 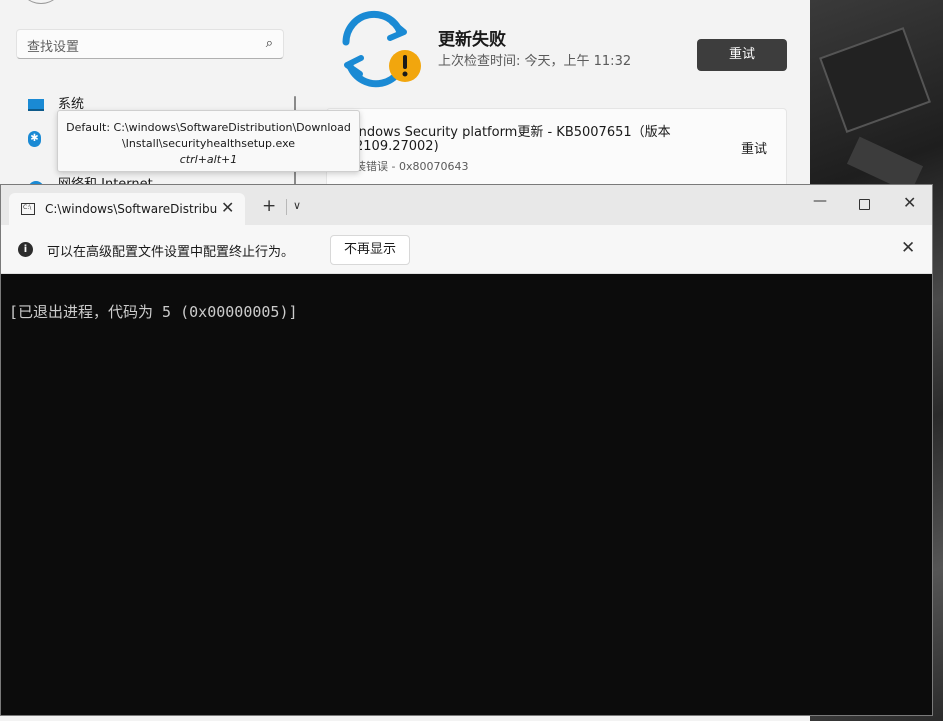 I want to click on wallpaper-shape, so click(x=875, y=80).